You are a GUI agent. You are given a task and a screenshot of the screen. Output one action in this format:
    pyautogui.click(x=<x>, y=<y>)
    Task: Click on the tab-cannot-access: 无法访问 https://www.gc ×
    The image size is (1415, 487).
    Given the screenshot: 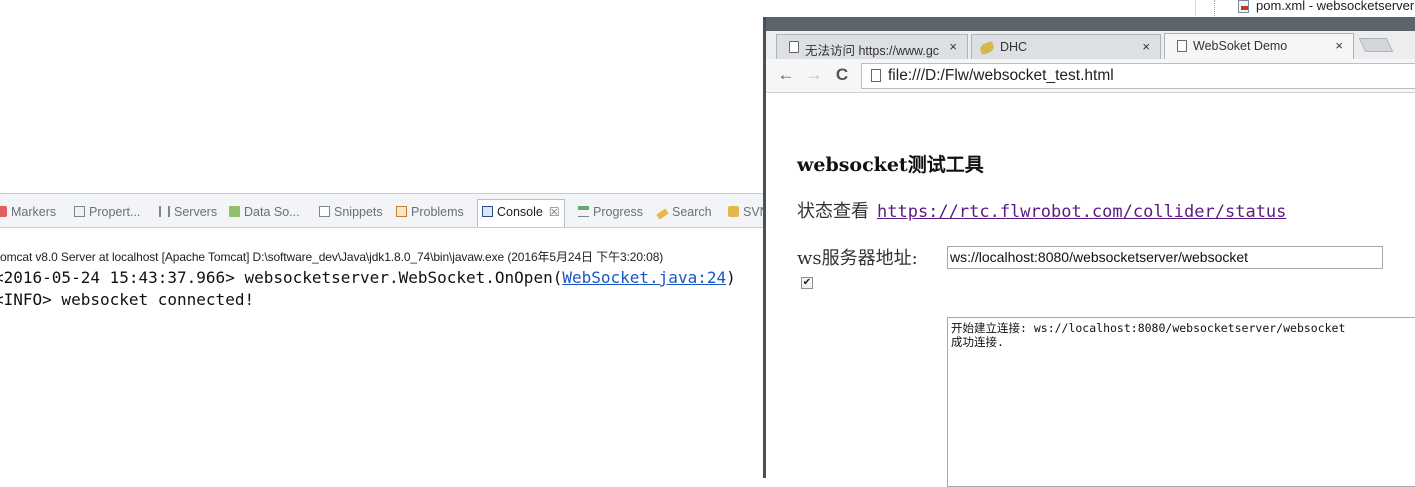 What is the action you would take?
    pyautogui.click(x=872, y=47)
    